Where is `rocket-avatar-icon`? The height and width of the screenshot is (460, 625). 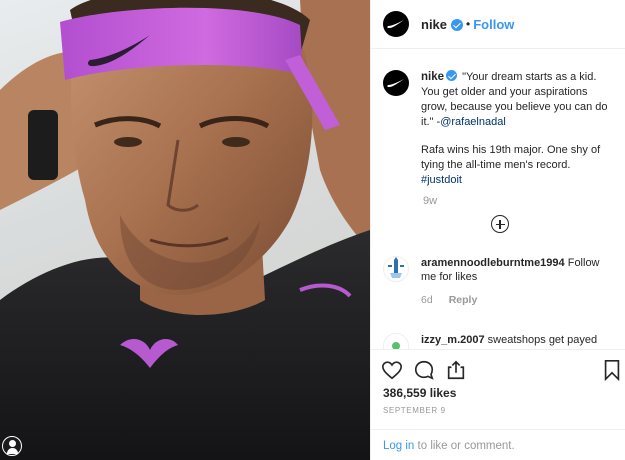 rocket-avatar-icon is located at coordinates (396, 267).